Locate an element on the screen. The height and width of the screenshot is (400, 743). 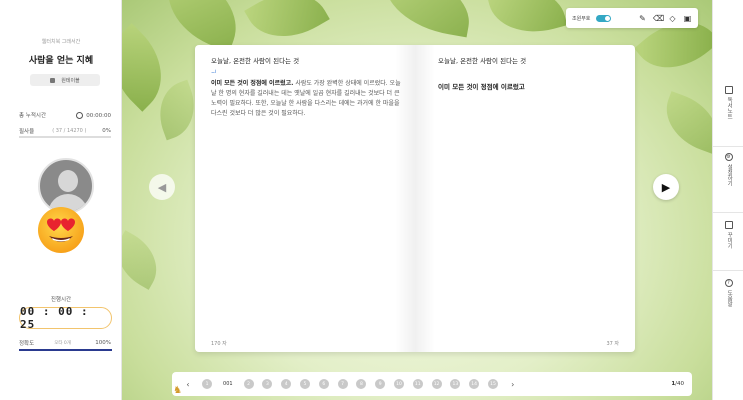
heart-eyes-emoji-icon is located at coordinates (61, 230).